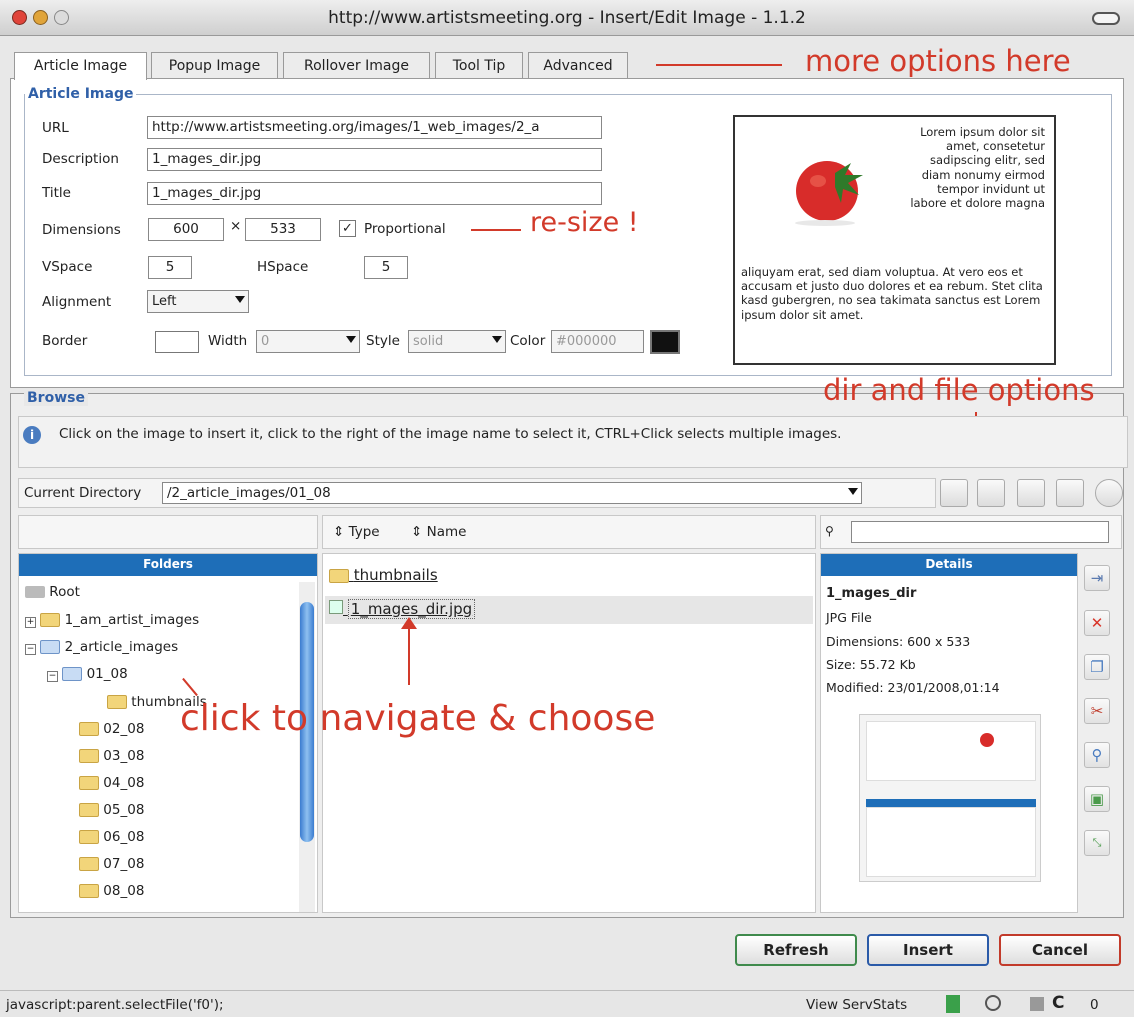  I want to click on title-input: 1_mages_dir.jpg, so click(374, 193).